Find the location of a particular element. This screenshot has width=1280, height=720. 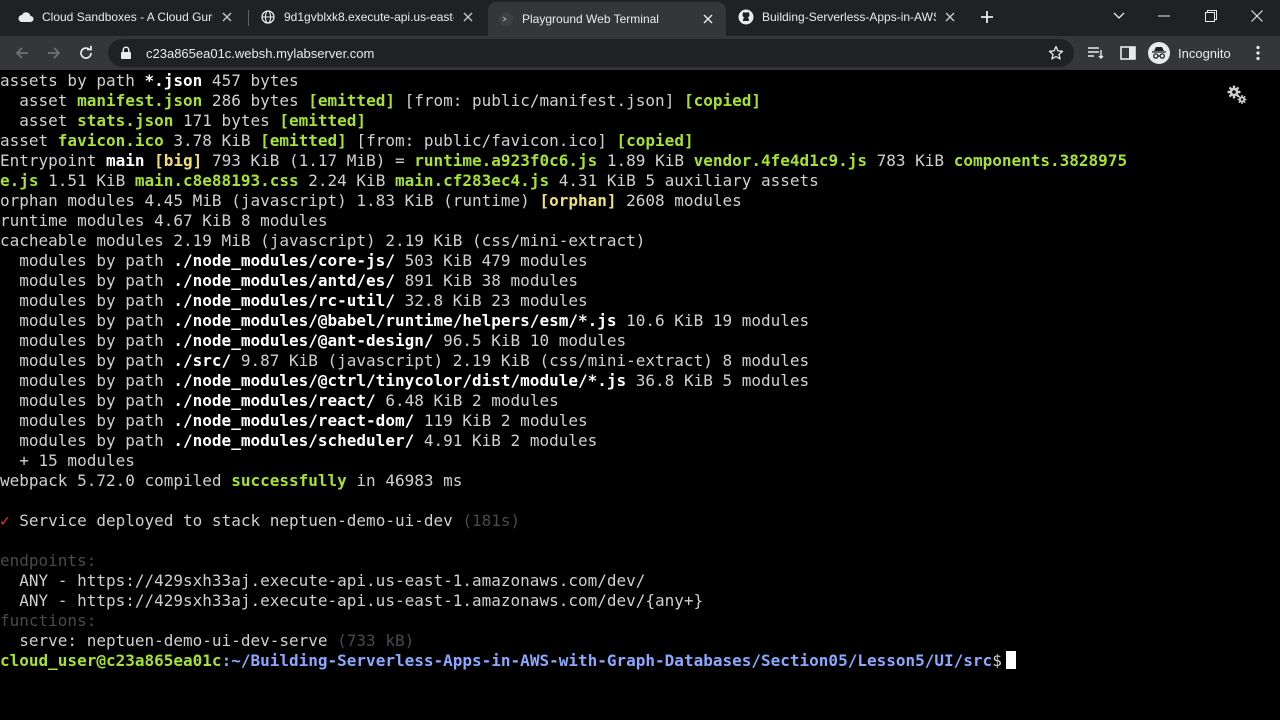

terminal-text: 457 bytes is located at coordinates (250, 80).